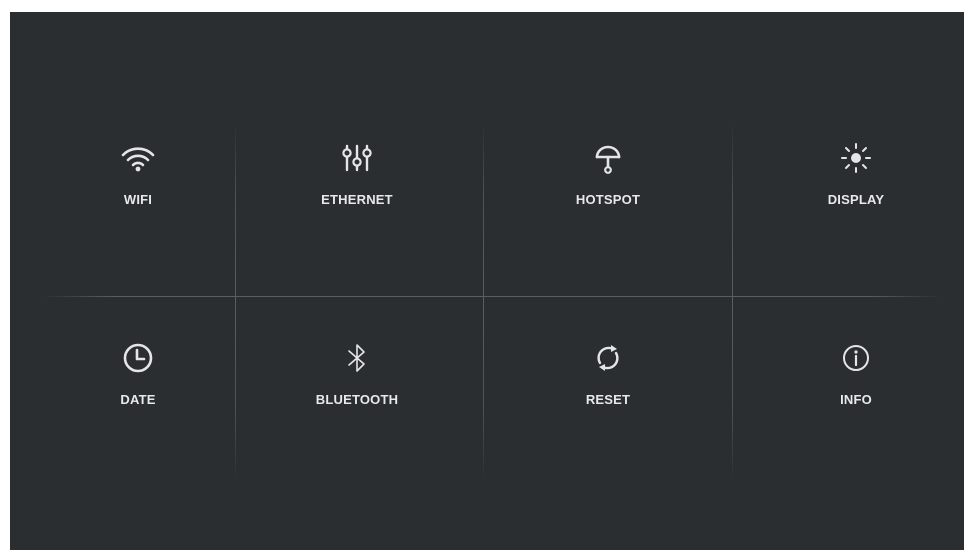 The width and height of the screenshot is (964, 550). I want to click on grid-divider-horizontal, so click(492, 296).